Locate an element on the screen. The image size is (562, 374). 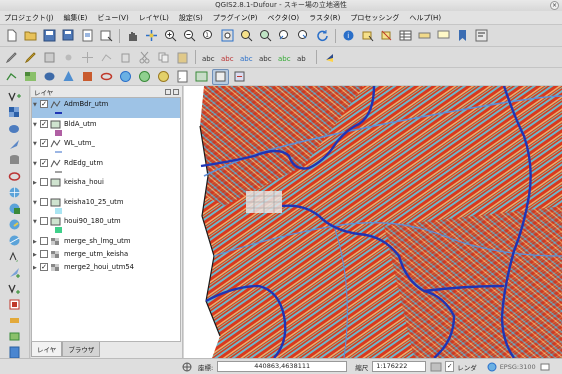
zoom-native-button: 1 is located at coordinates (208, 36).